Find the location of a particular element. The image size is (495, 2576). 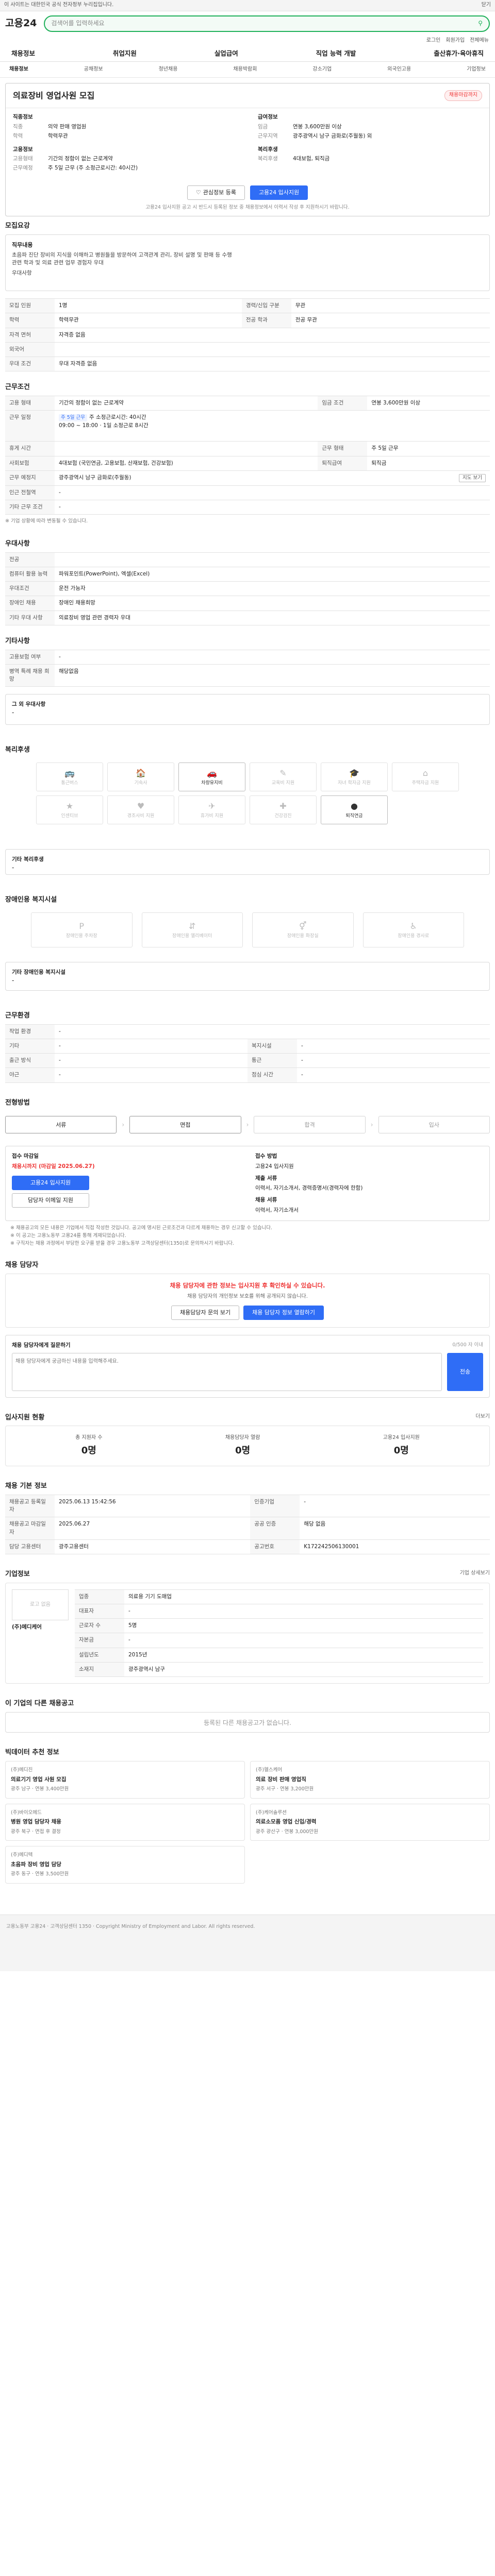

recommend-card: (주)바이오메드 병원 영업 담당자 채용 광주 북구 · 면접 후 결정 is located at coordinates (125, 1822).